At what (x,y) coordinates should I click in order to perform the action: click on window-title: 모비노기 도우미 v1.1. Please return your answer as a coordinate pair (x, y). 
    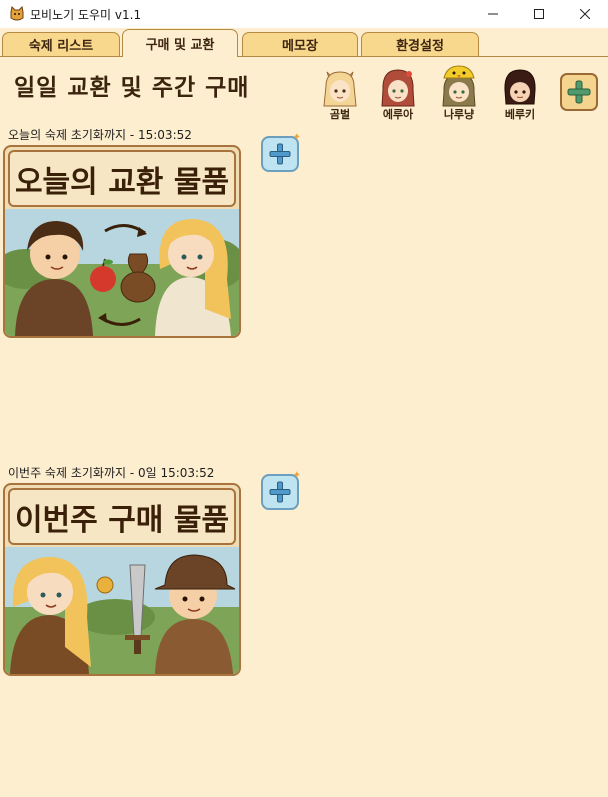
    Looking at the image, I should click on (86, 15).